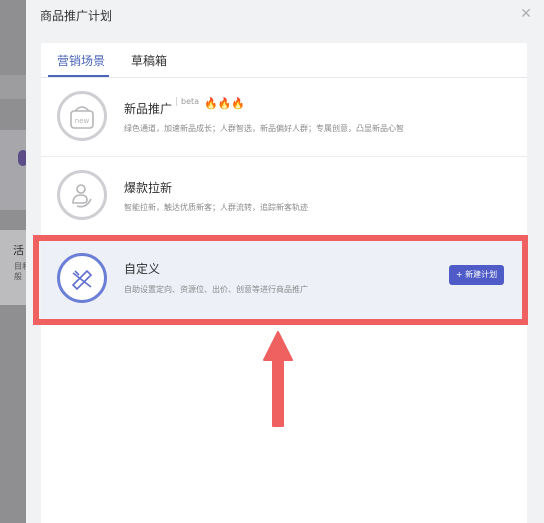 The image size is (544, 523). I want to click on scene-title: 新品推广, so click(148, 109).